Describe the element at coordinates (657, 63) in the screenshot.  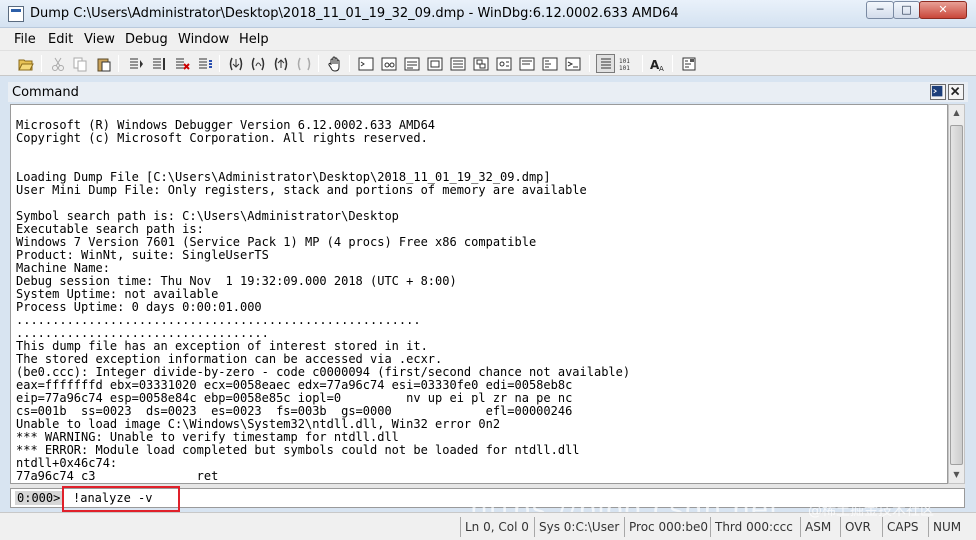
I see `font-icon: AA` at that location.